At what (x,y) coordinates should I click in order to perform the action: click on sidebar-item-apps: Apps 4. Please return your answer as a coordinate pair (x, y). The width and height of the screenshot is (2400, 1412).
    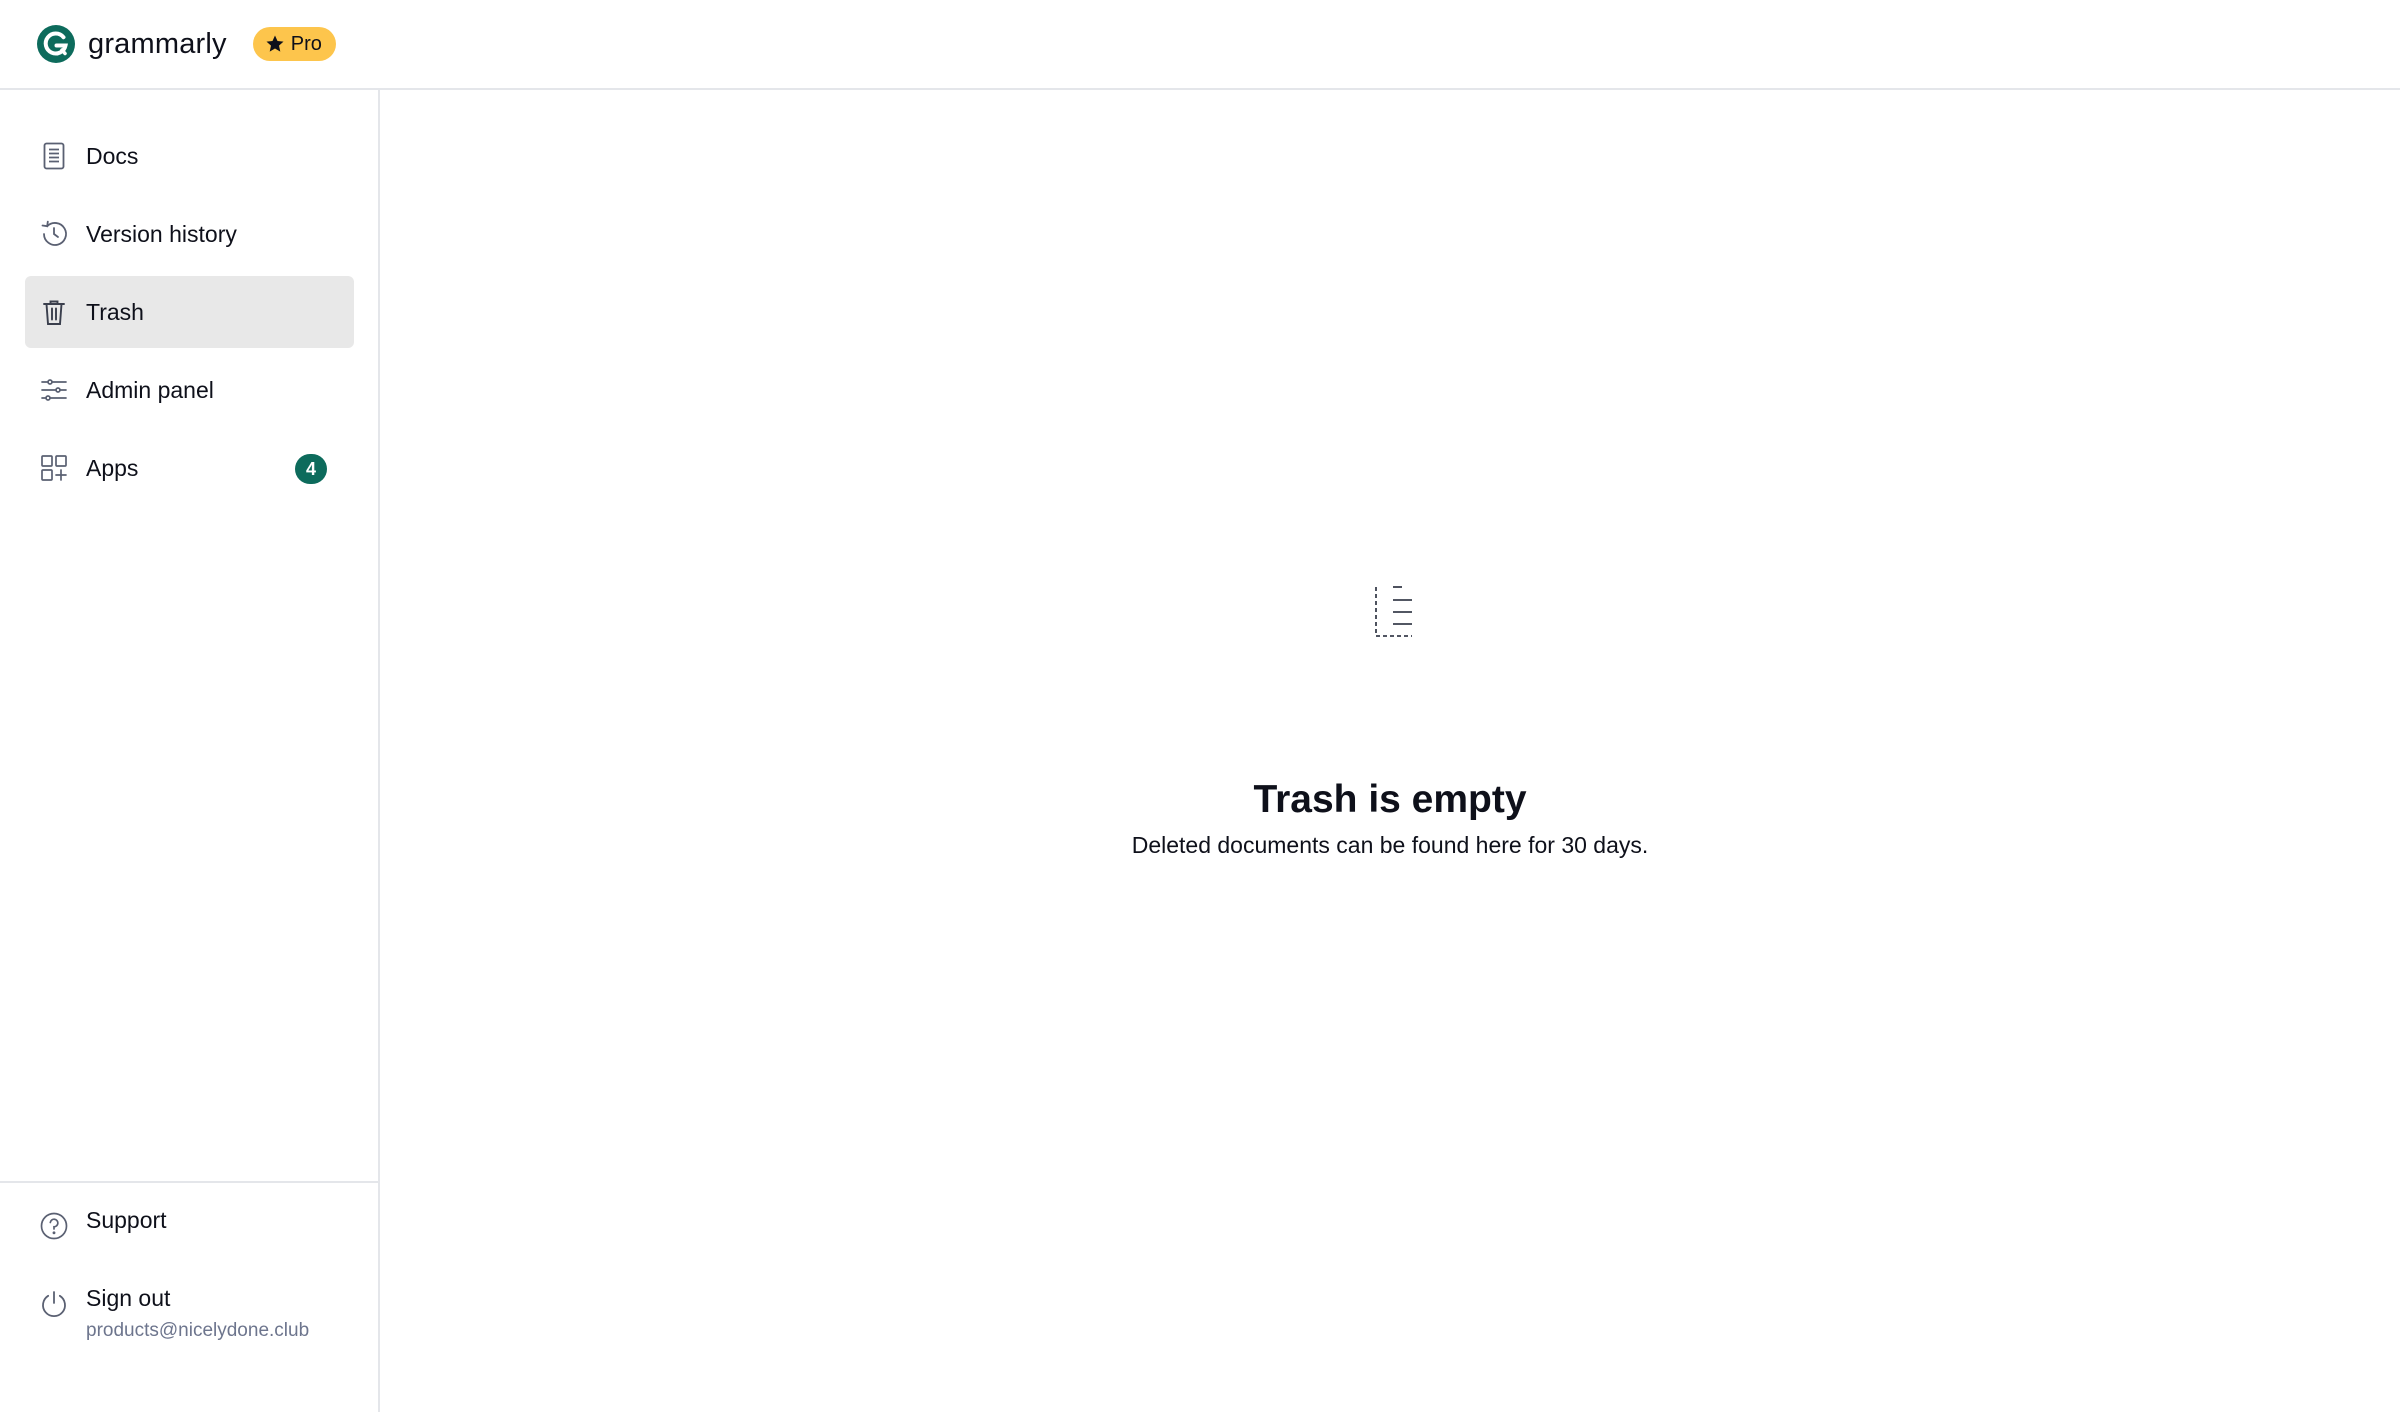
    Looking at the image, I should click on (189, 468).